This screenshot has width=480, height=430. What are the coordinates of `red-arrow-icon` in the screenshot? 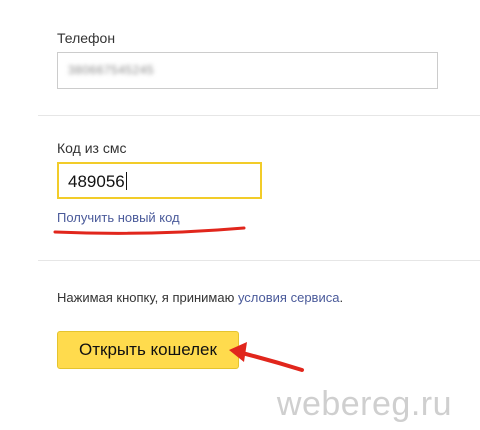 It's located at (266, 357).